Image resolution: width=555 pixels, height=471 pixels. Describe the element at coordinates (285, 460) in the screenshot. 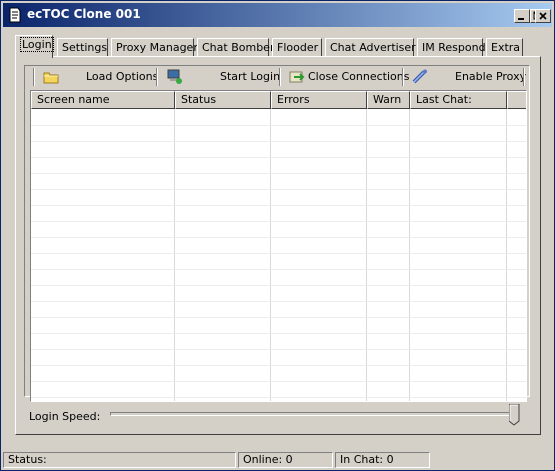

I see `online-count: Online: 0` at that location.